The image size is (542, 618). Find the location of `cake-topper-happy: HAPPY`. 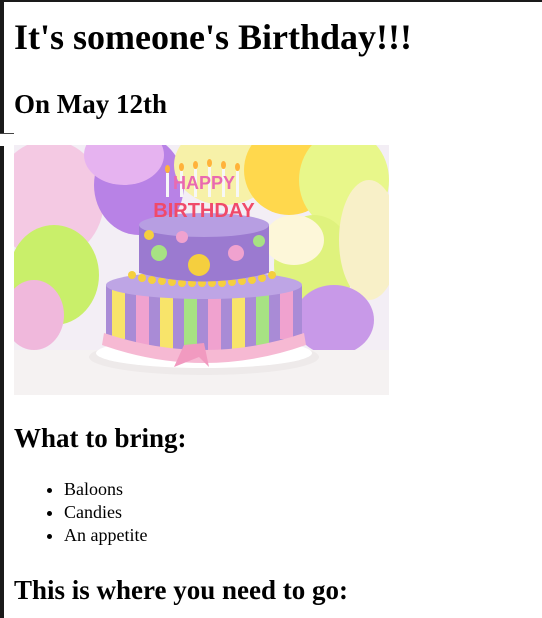

cake-topper-happy: HAPPY is located at coordinates (204, 183).